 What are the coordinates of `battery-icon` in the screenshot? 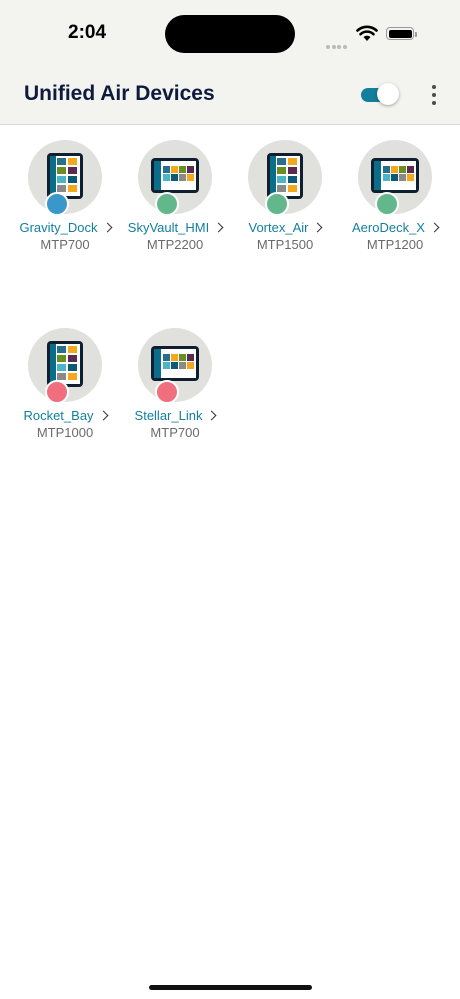 It's located at (401, 33).